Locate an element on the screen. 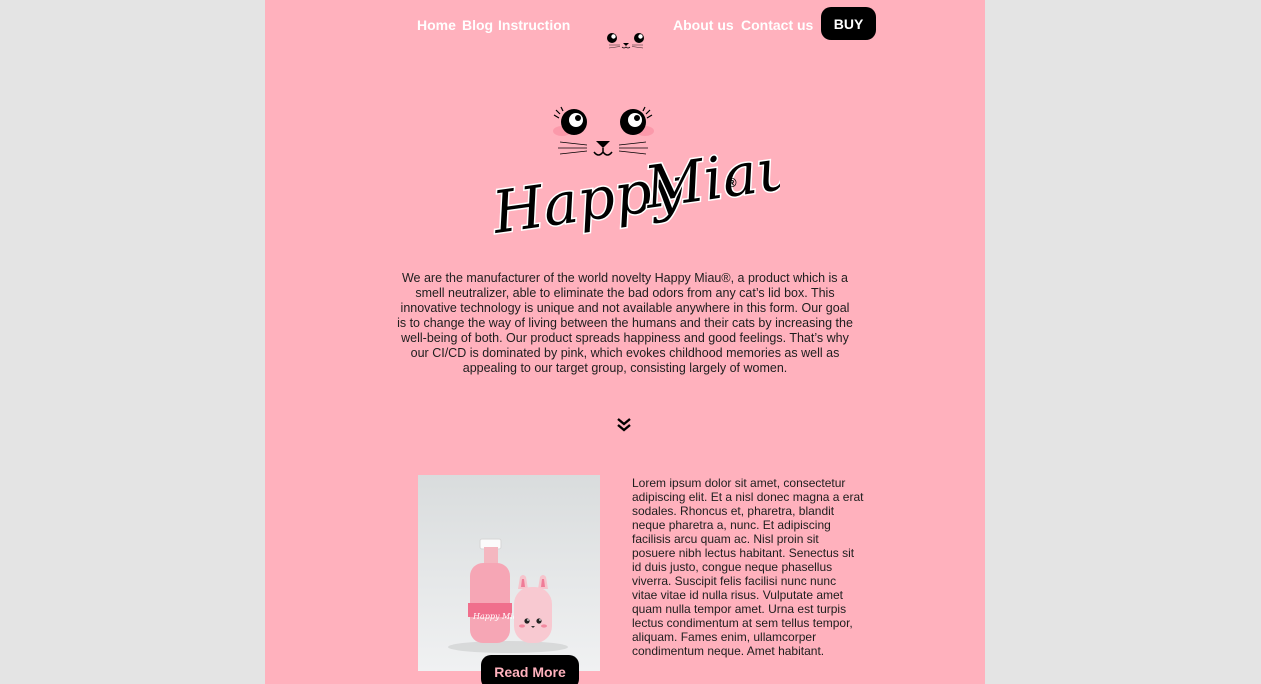 Image resolution: width=1261 pixels, height=684 pixels. nav-blog-link: Blog is located at coordinates (477, 25).